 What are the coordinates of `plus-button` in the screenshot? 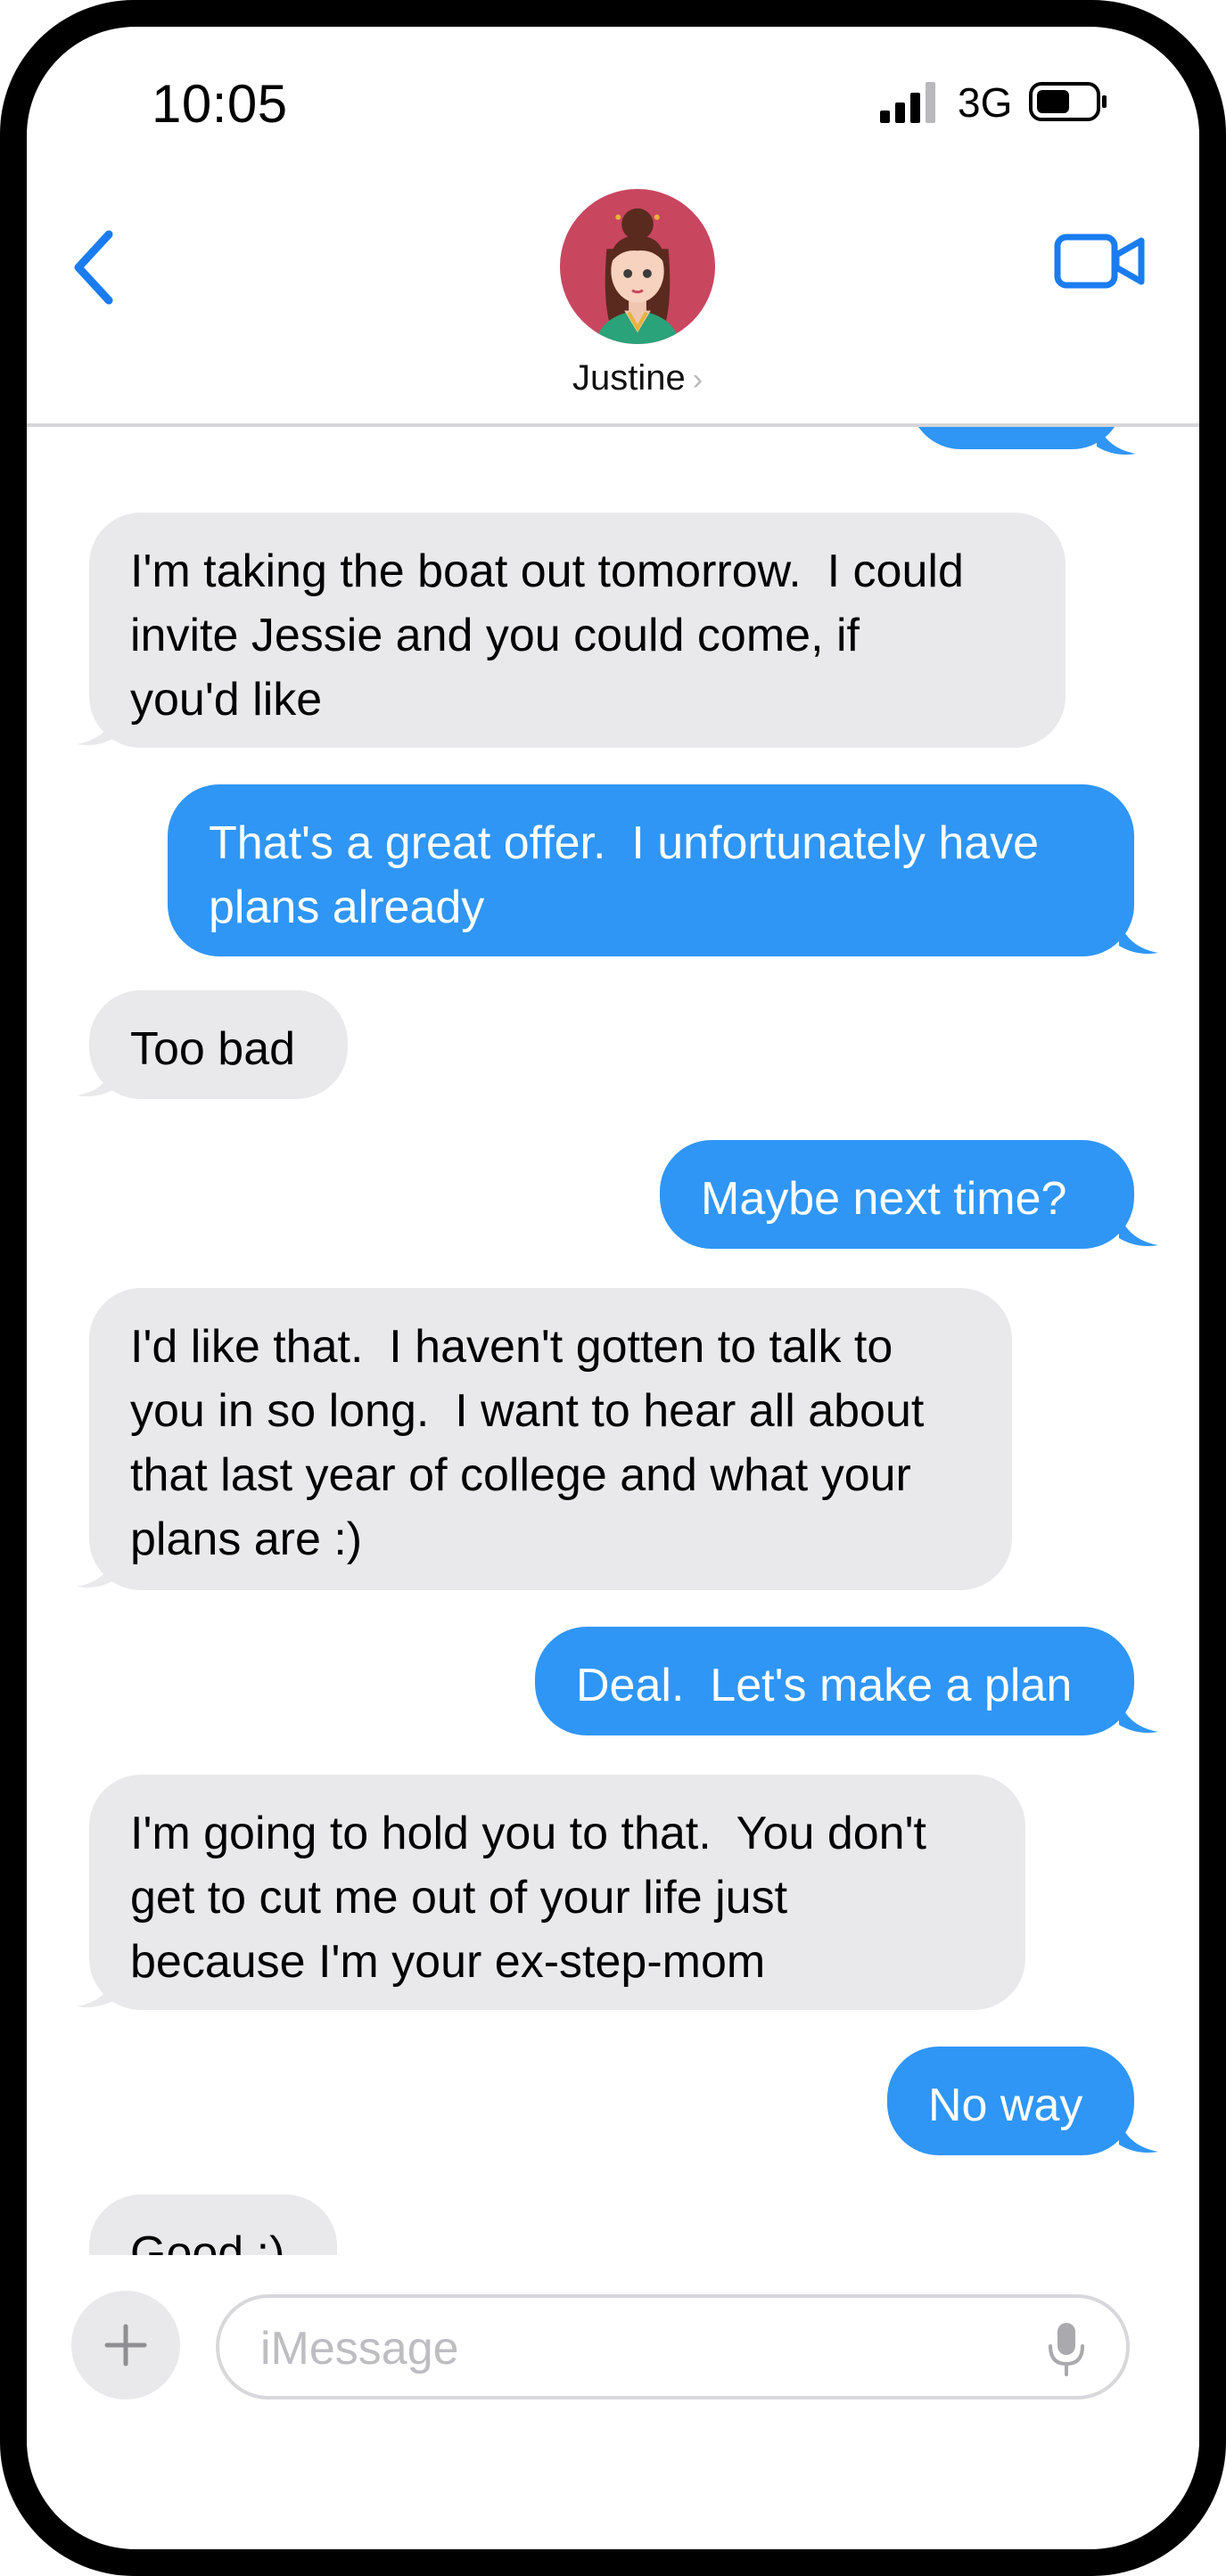 It's located at (125, 2346).